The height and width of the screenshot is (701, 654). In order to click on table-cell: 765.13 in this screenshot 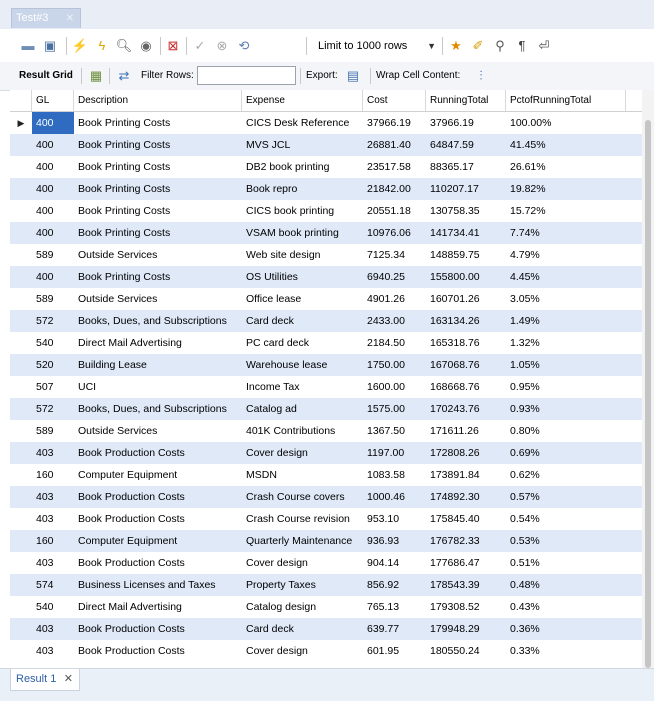, I will do `click(394, 607)`.